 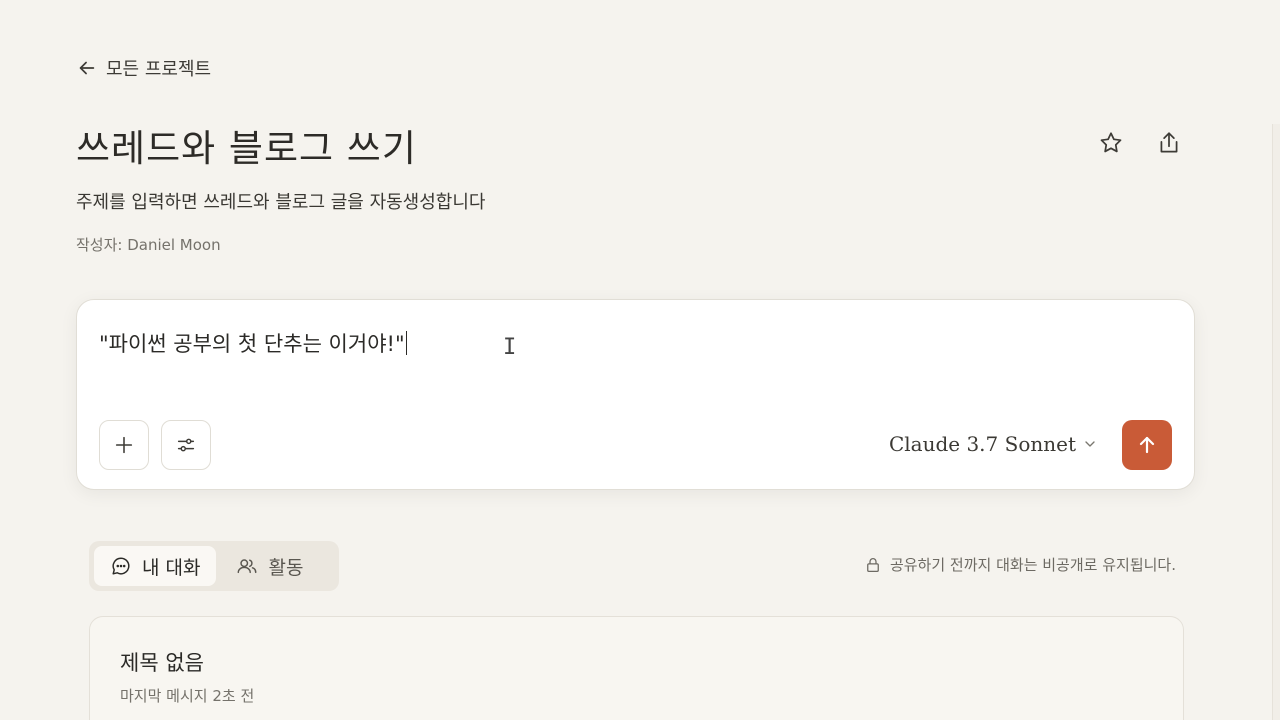 I want to click on message-input: "파이썬 공부의 첫 단추는 이거야!", so click(x=253, y=343).